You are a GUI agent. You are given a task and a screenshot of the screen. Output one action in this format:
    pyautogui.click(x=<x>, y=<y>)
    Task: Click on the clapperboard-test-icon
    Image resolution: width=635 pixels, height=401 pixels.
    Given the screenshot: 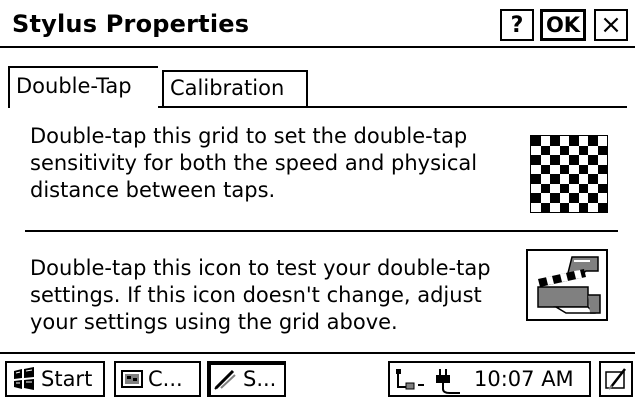 What is the action you would take?
    pyautogui.click(x=567, y=285)
    